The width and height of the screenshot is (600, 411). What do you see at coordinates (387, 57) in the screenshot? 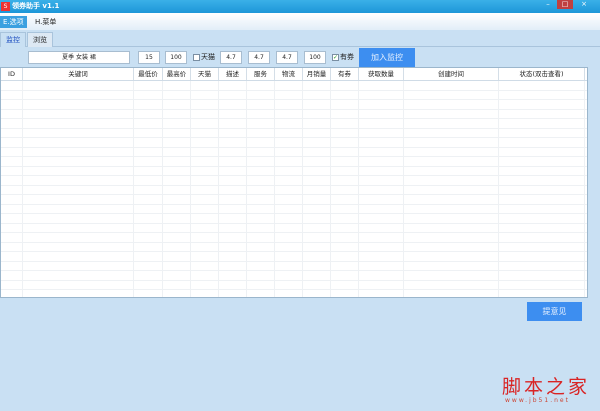
I see `add-monitor-button: 加入监控` at bounding box center [387, 57].